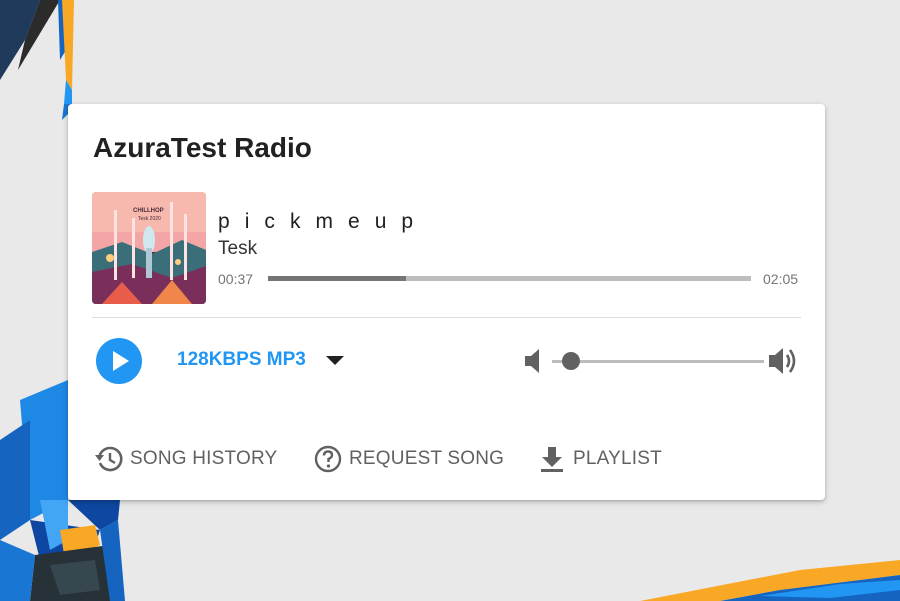  Describe the element at coordinates (335, 361) in the screenshot. I see `chevron-down-icon` at that location.